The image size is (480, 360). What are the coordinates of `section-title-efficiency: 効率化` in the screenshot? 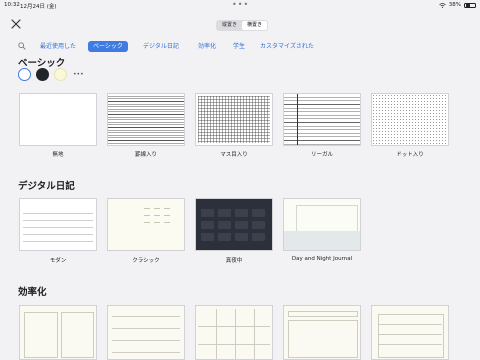 It's located at (32, 292).